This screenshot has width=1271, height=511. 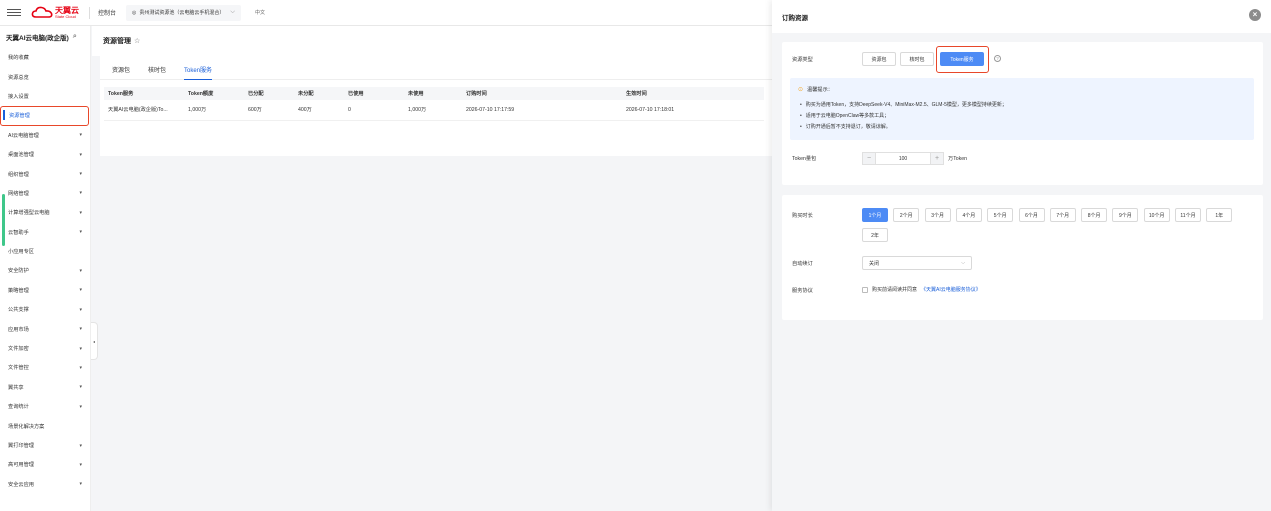 I want to click on sidebar-item-label: 翼打印管理, so click(x=21, y=446).